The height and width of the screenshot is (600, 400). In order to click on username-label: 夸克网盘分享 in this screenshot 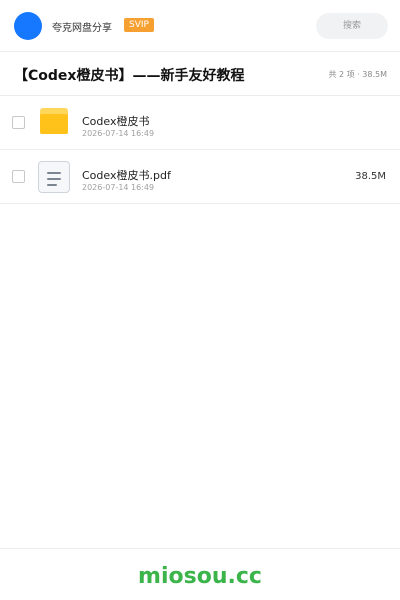, I will do `click(82, 28)`.